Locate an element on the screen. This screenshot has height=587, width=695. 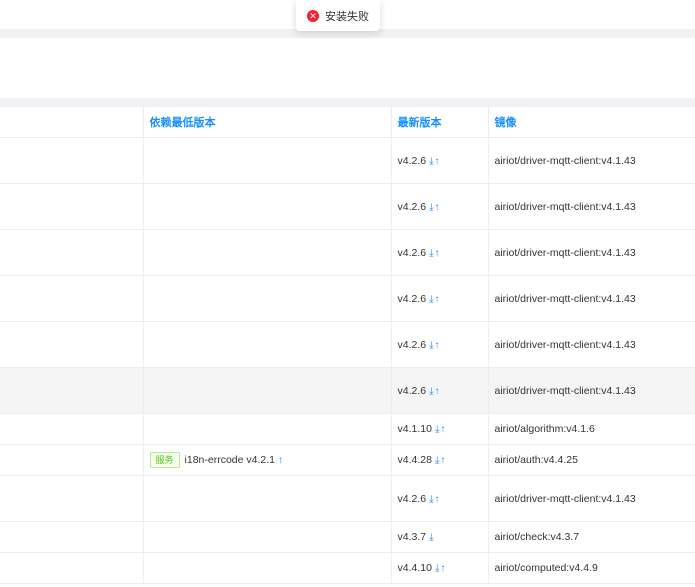
version-text: v4.4.10 is located at coordinates (414, 568).